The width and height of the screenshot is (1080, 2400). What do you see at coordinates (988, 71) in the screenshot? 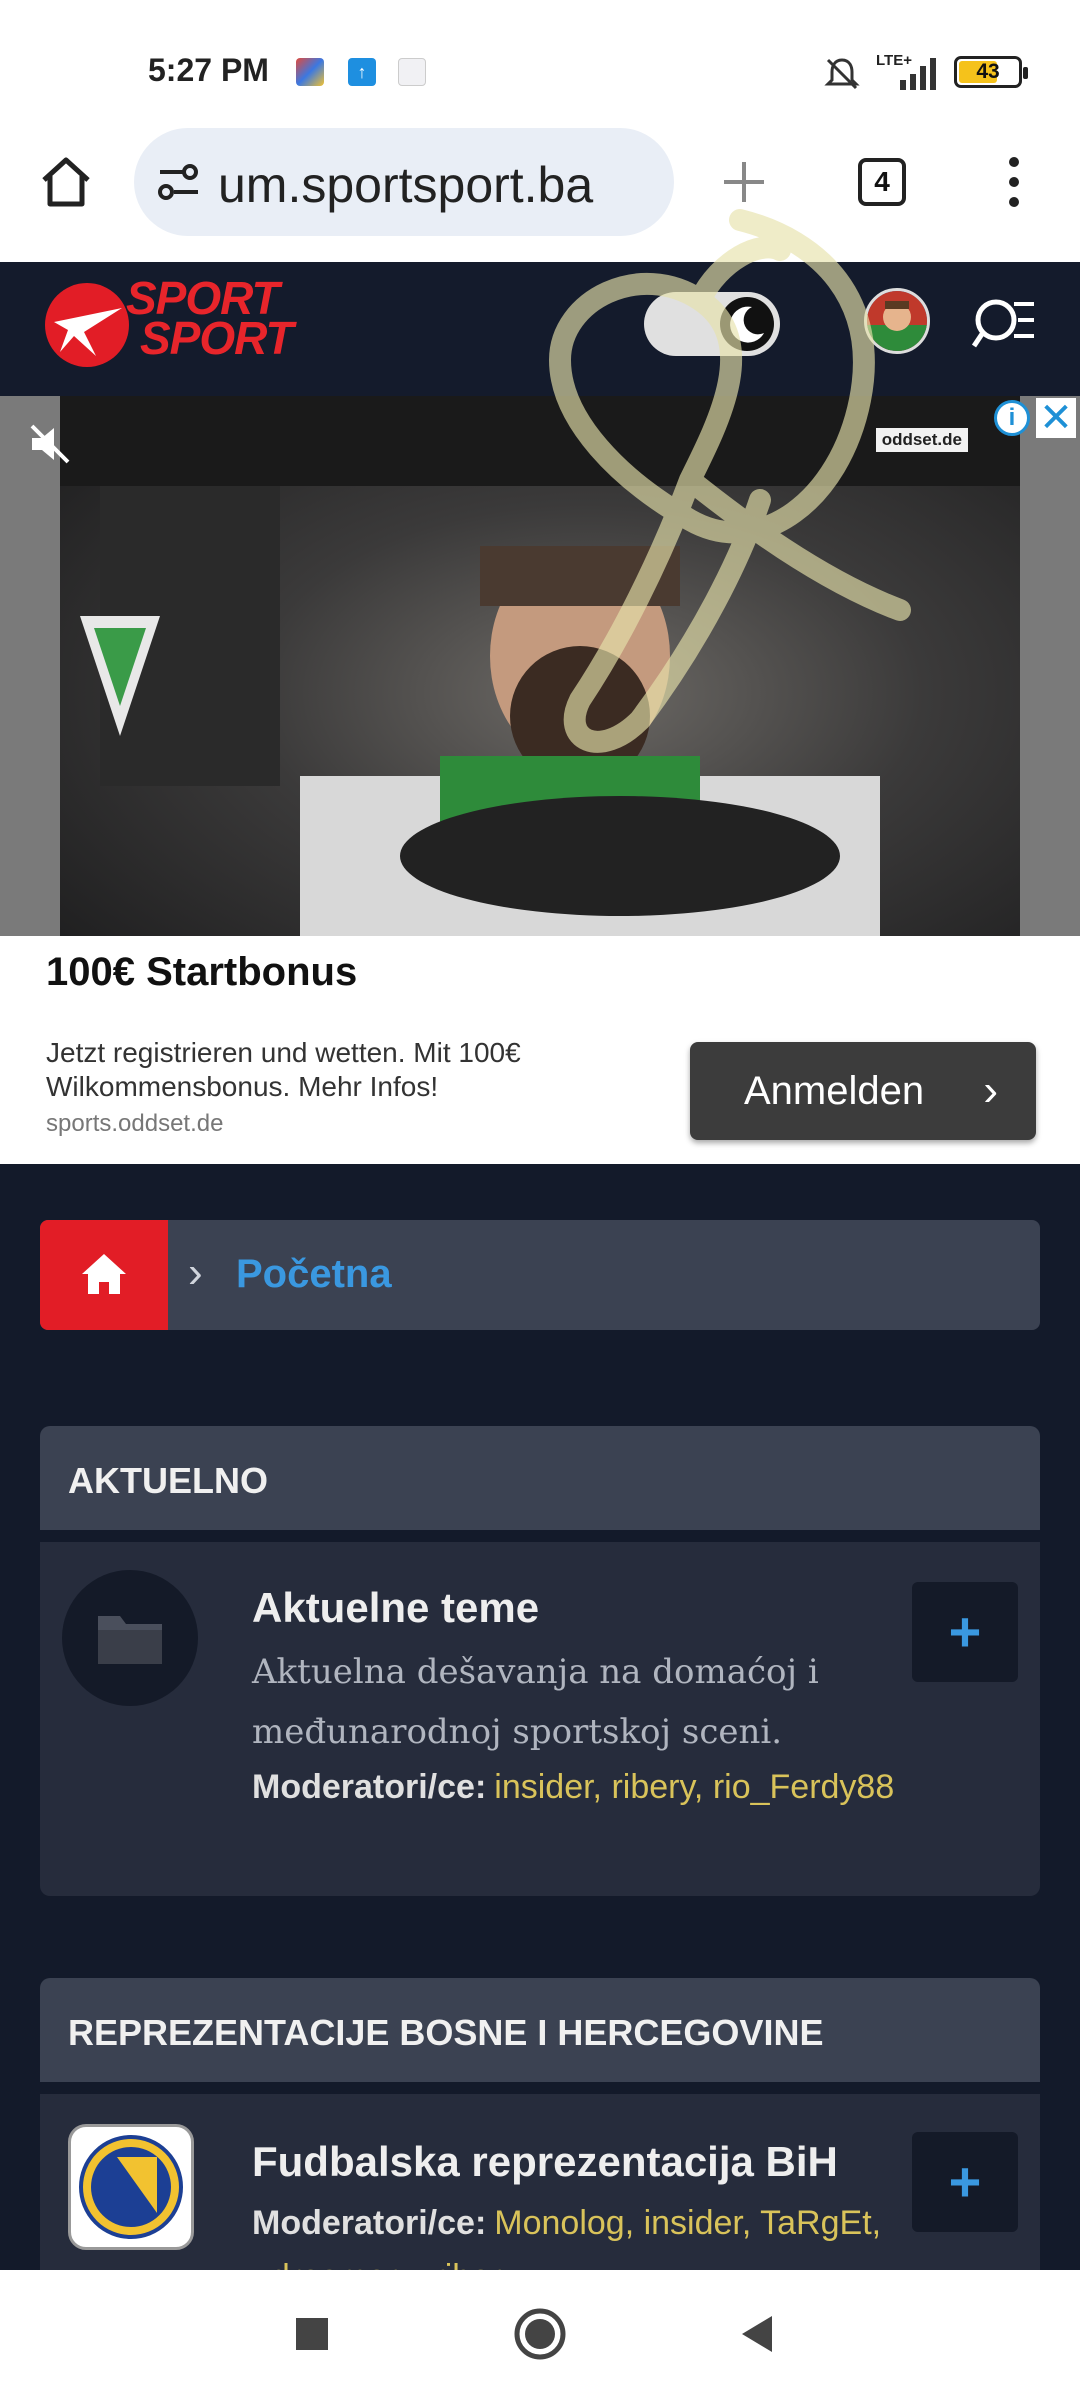
I see `battery-percentage: 43` at bounding box center [988, 71].